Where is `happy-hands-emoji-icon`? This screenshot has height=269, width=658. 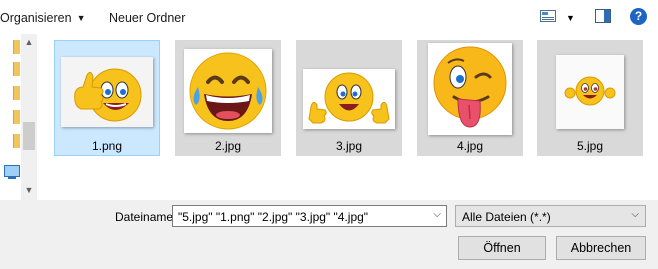 happy-hands-emoji-icon is located at coordinates (590, 92).